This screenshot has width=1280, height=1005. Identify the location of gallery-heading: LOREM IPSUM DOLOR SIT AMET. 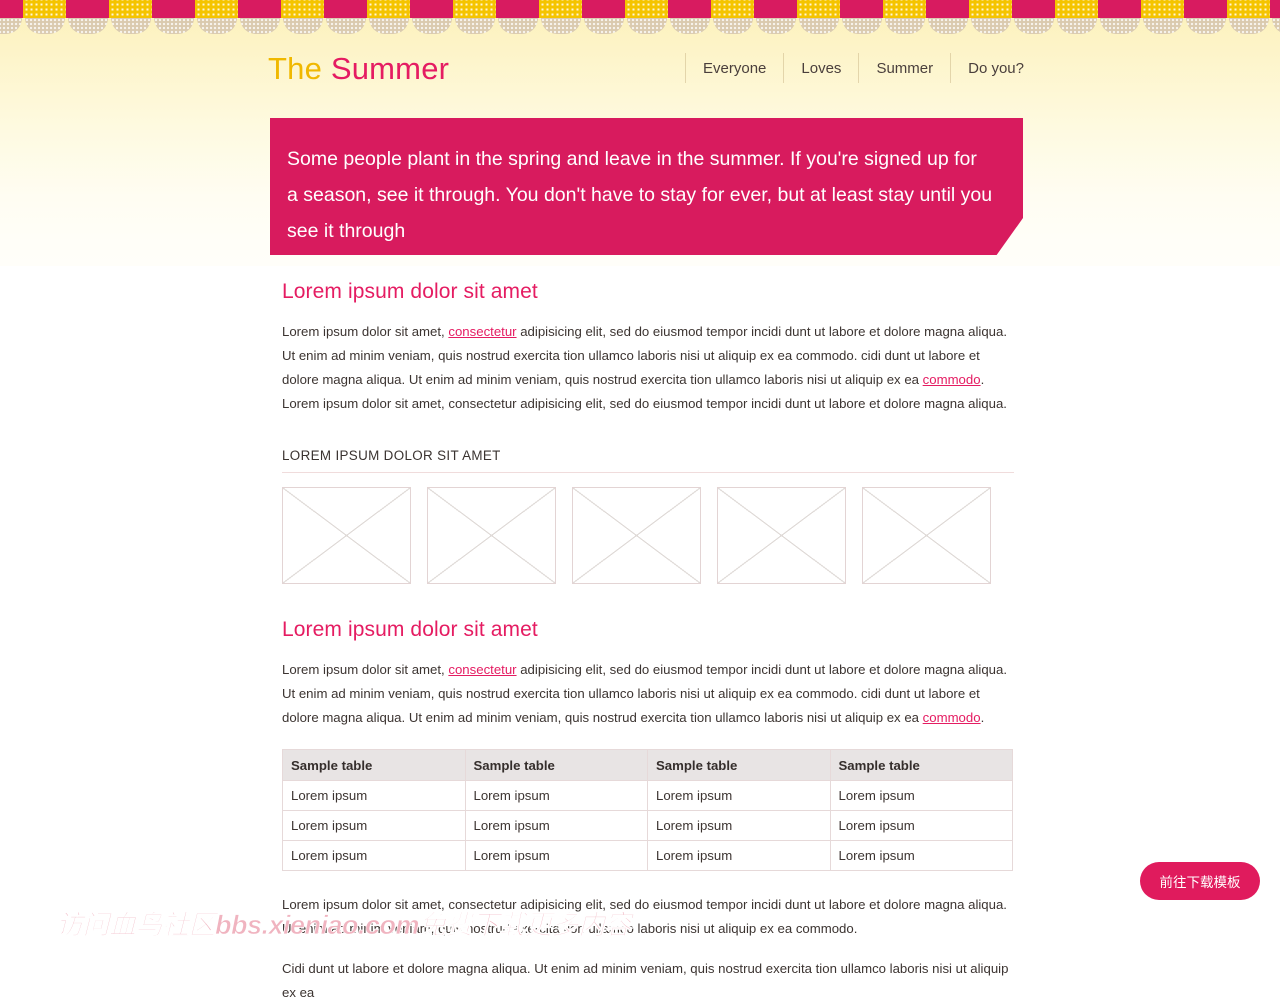
(648, 460).